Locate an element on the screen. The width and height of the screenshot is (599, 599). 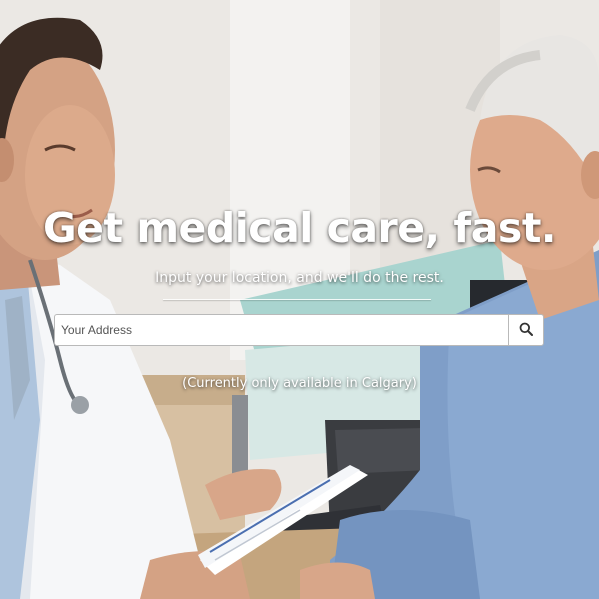
address-input is located at coordinates (281, 330).